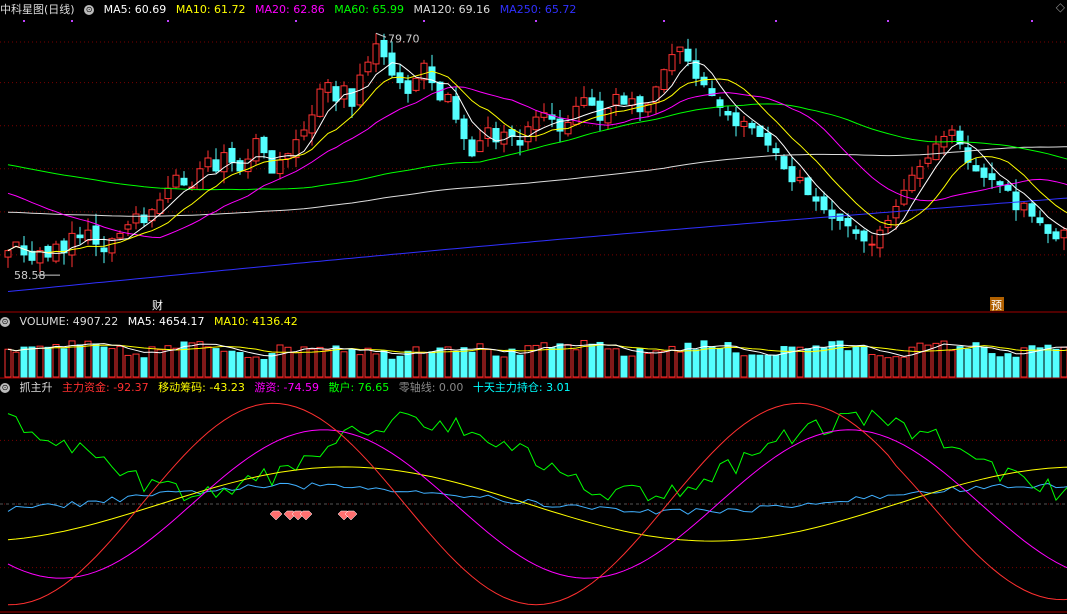 This screenshot has height=614, width=1067. What do you see at coordinates (1060, 7) in the screenshot?
I see `collapse-diamond-icon: ◇` at bounding box center [1060, 7].